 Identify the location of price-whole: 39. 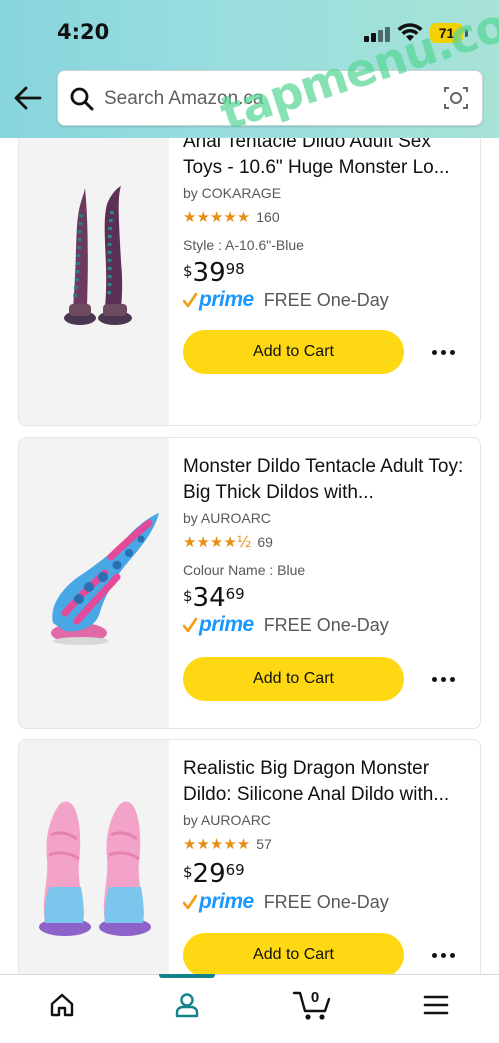
(209, 273).